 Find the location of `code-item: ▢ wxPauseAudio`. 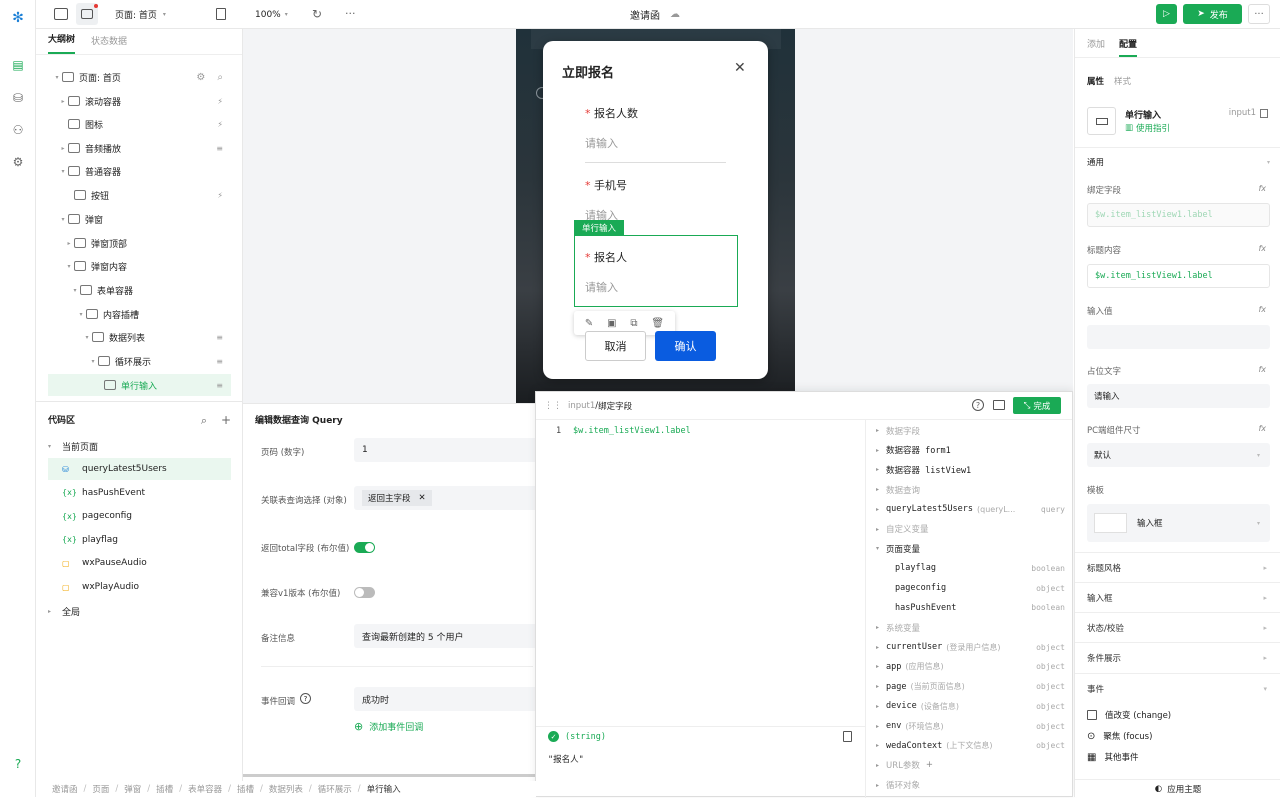

code-item: ▢ wxPauseAudio is located at coordinates (139, 563).